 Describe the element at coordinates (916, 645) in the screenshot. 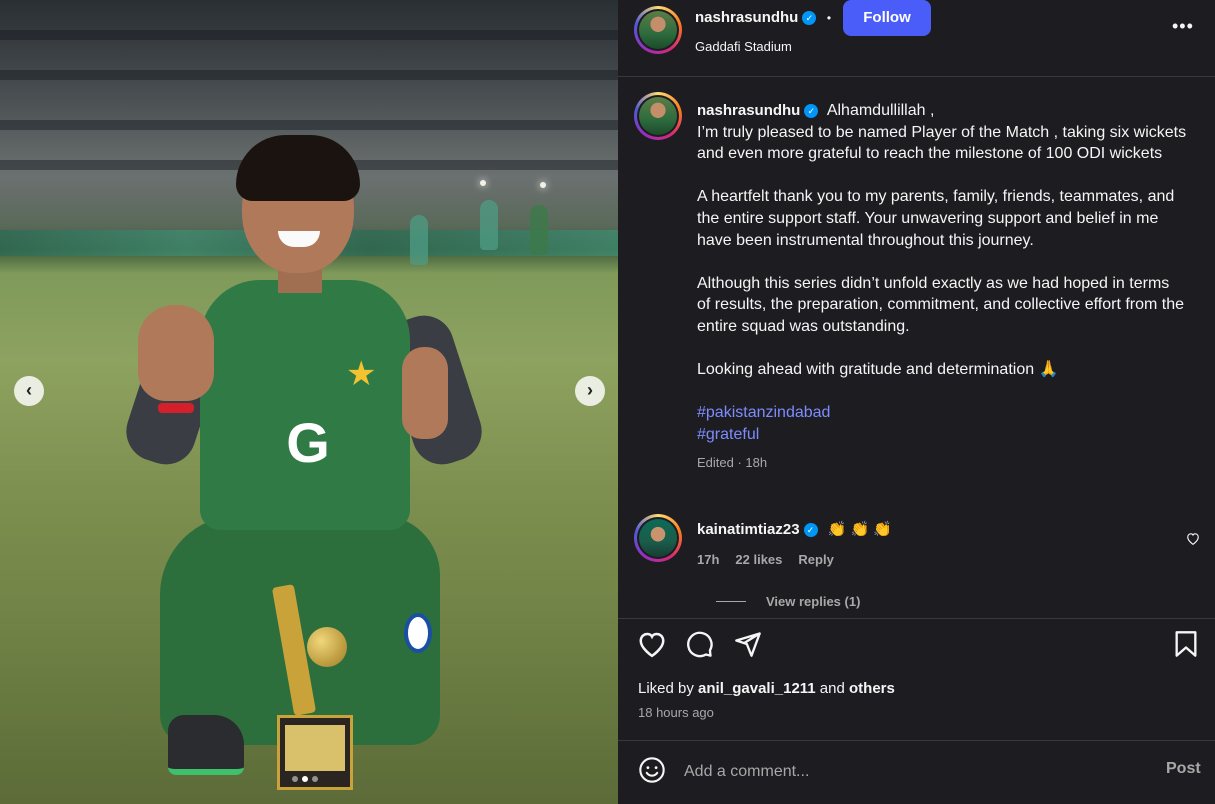

I see `post-actions` at that location.